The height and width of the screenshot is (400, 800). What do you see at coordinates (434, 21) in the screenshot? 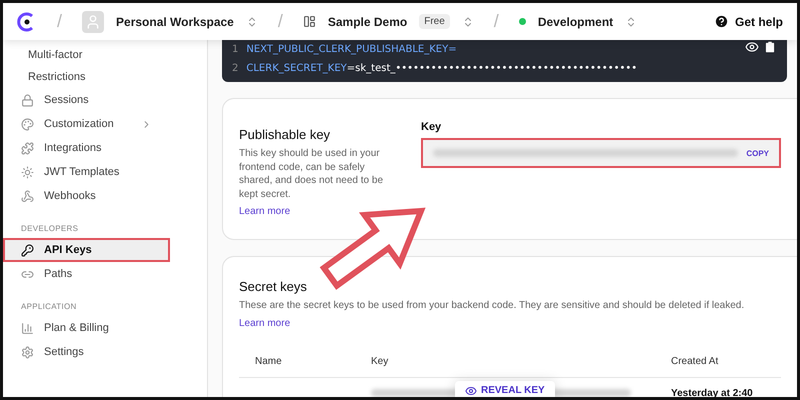
I see `plan-badge: Free` at bounding box center [434, 21].